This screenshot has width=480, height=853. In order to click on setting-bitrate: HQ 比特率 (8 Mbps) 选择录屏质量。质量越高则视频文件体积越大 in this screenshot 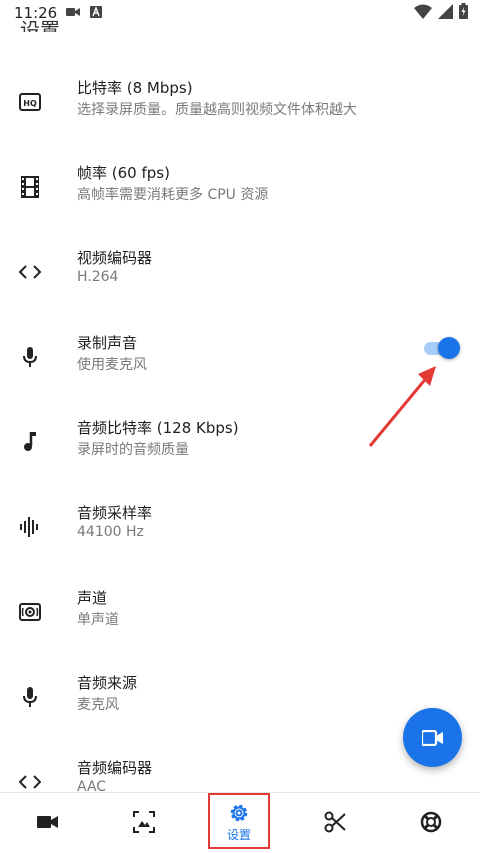, I will do `click(240, 109)`.